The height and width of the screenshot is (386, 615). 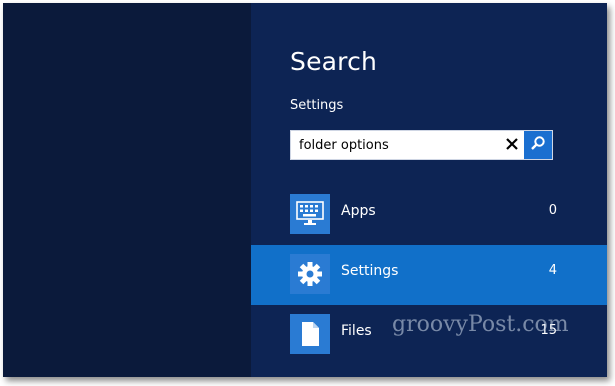 I want to click on document-icon, so click(x=310, y=334).